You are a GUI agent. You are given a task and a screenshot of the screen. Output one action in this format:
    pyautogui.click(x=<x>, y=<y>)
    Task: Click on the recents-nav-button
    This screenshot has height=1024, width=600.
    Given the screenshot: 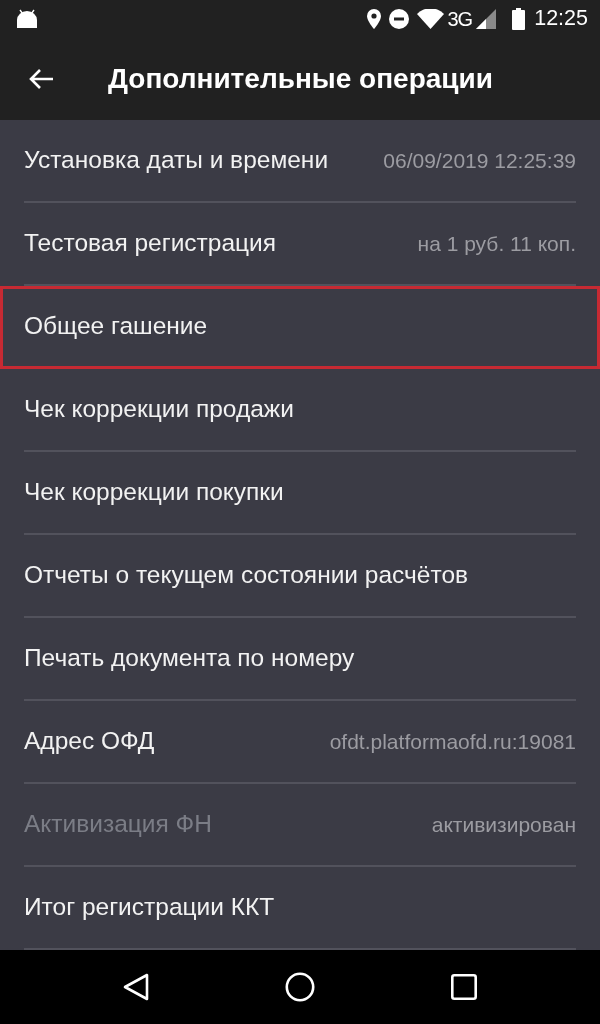 What is the action you would take?
    pyautogui.click(x=464, y=987)
    